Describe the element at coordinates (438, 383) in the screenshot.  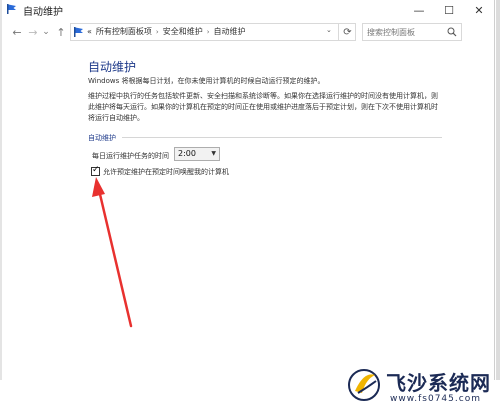
I see `watermark-name: 飞沙系统网` at that location.